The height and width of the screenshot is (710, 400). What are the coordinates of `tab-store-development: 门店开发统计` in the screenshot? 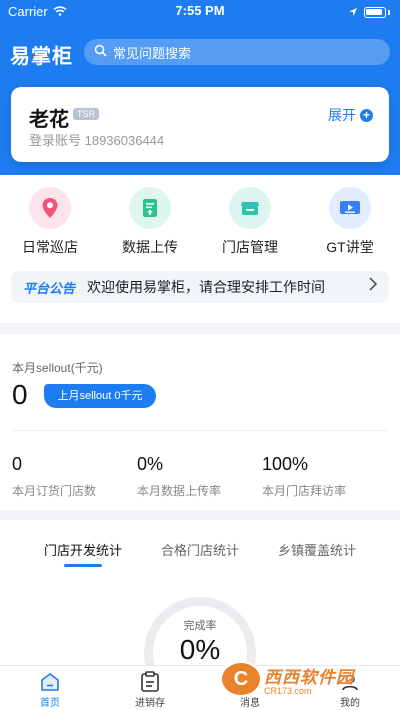 It's located at (83, 549).